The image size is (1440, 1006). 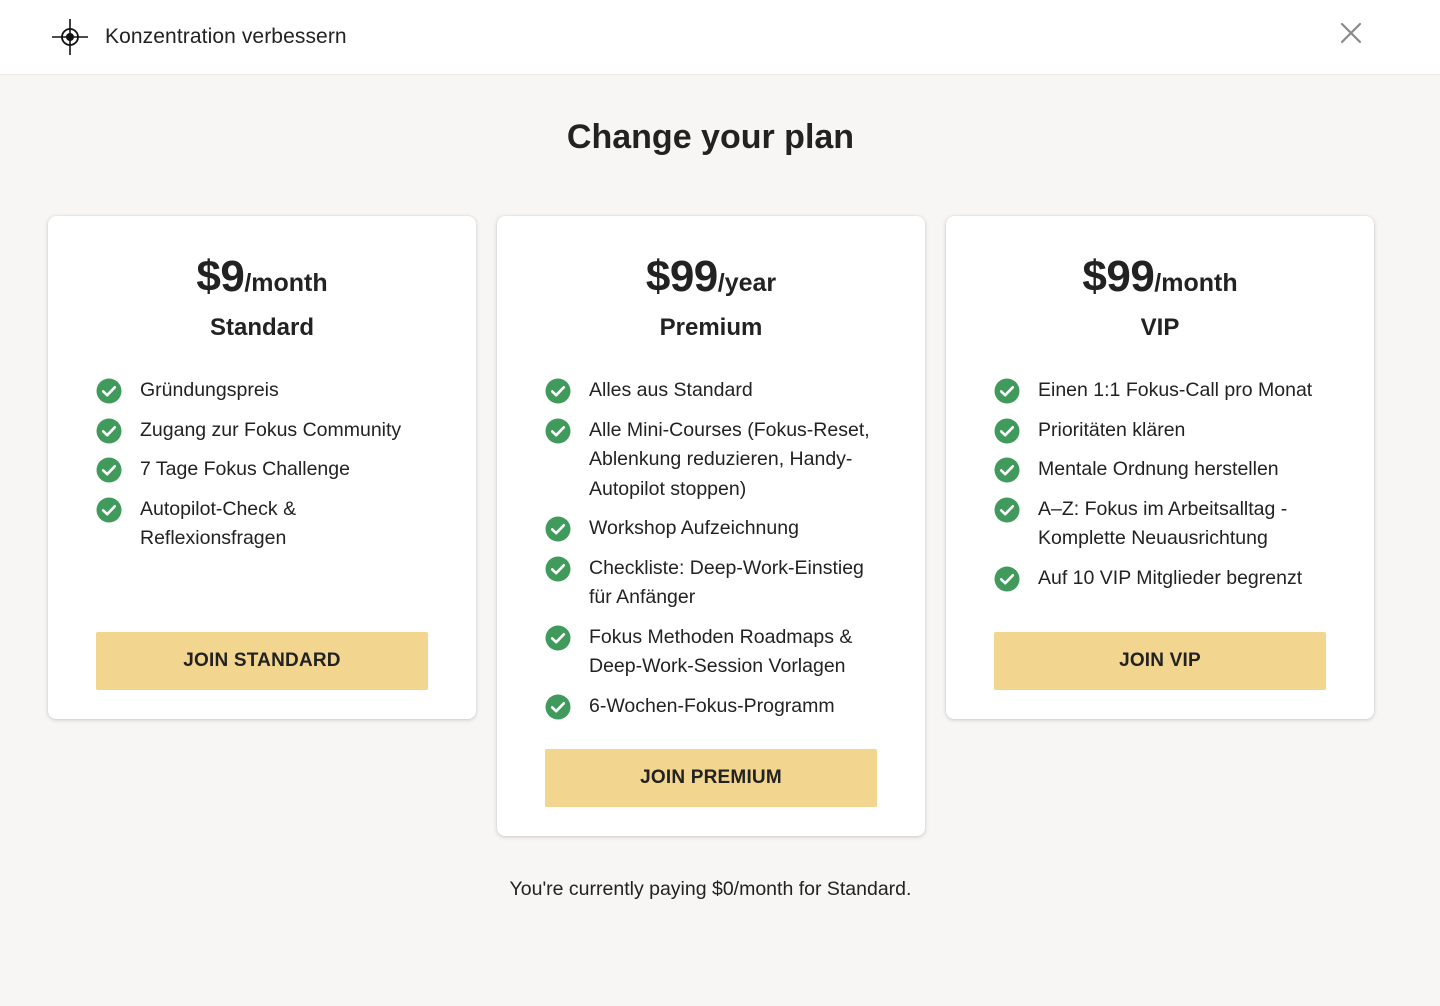 I want to click on feature-item: Einen 1:1 Fokus-Call pro Monat, so click(x=1164, y=391).